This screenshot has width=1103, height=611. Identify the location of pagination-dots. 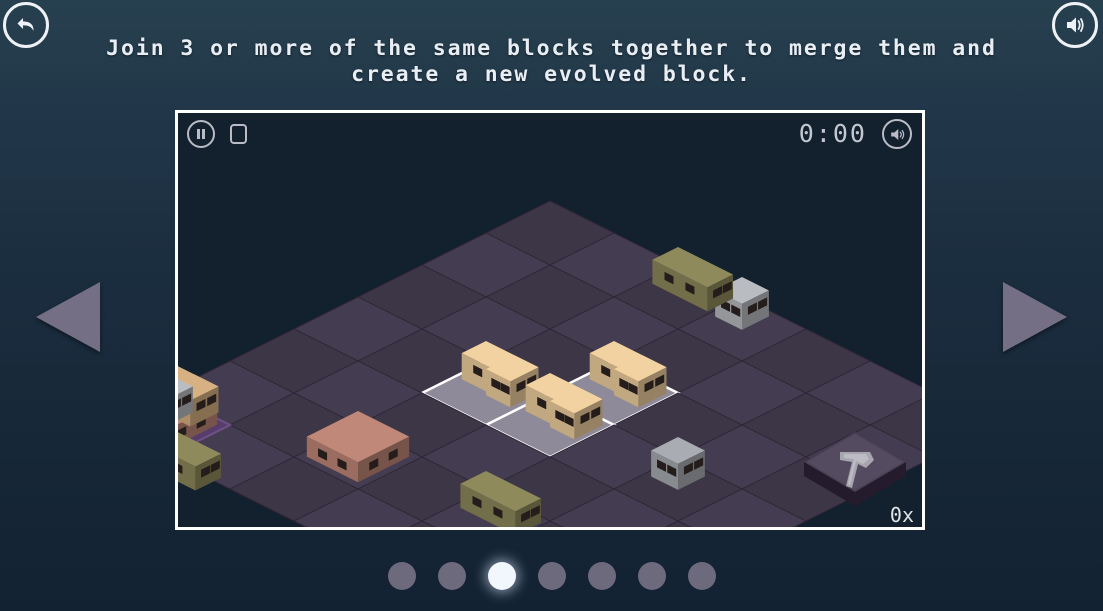
(551, 576).